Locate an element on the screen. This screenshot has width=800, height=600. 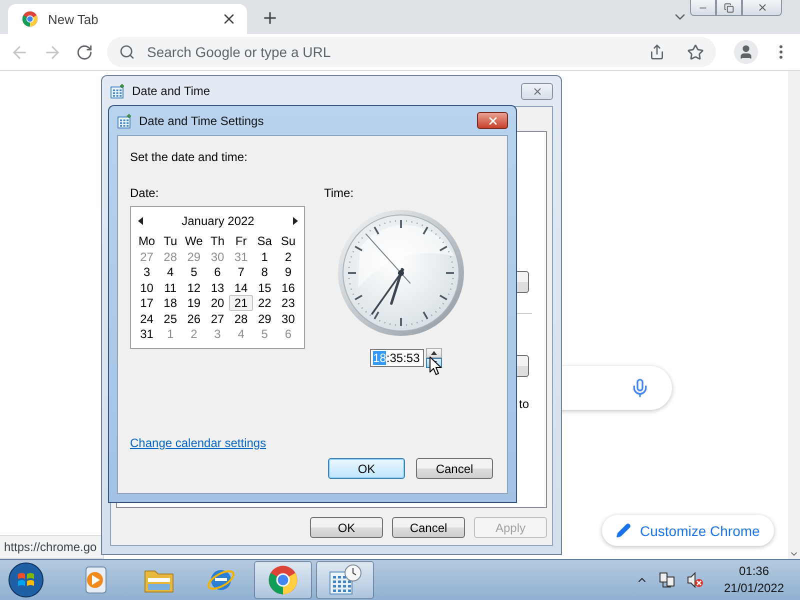
weekday-label: Mo is located at coordinates (146, 240).